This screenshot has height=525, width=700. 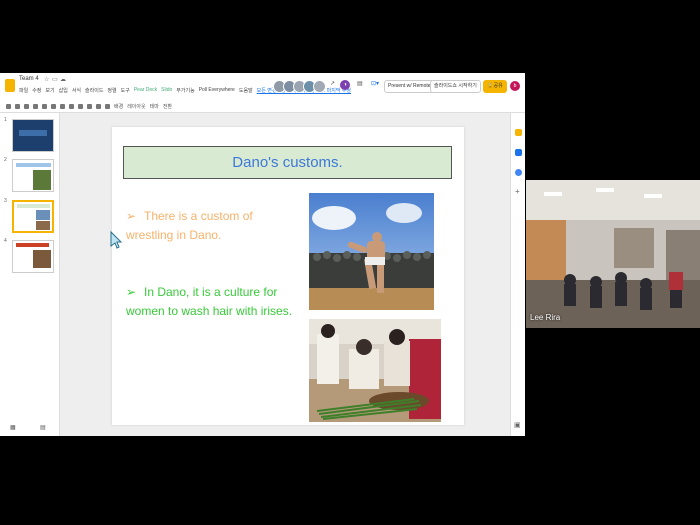 What do you see at coordinates (63, 80) in the screenshot?
I see `cloud-icon: ☁` at bounding box center [63, 80].